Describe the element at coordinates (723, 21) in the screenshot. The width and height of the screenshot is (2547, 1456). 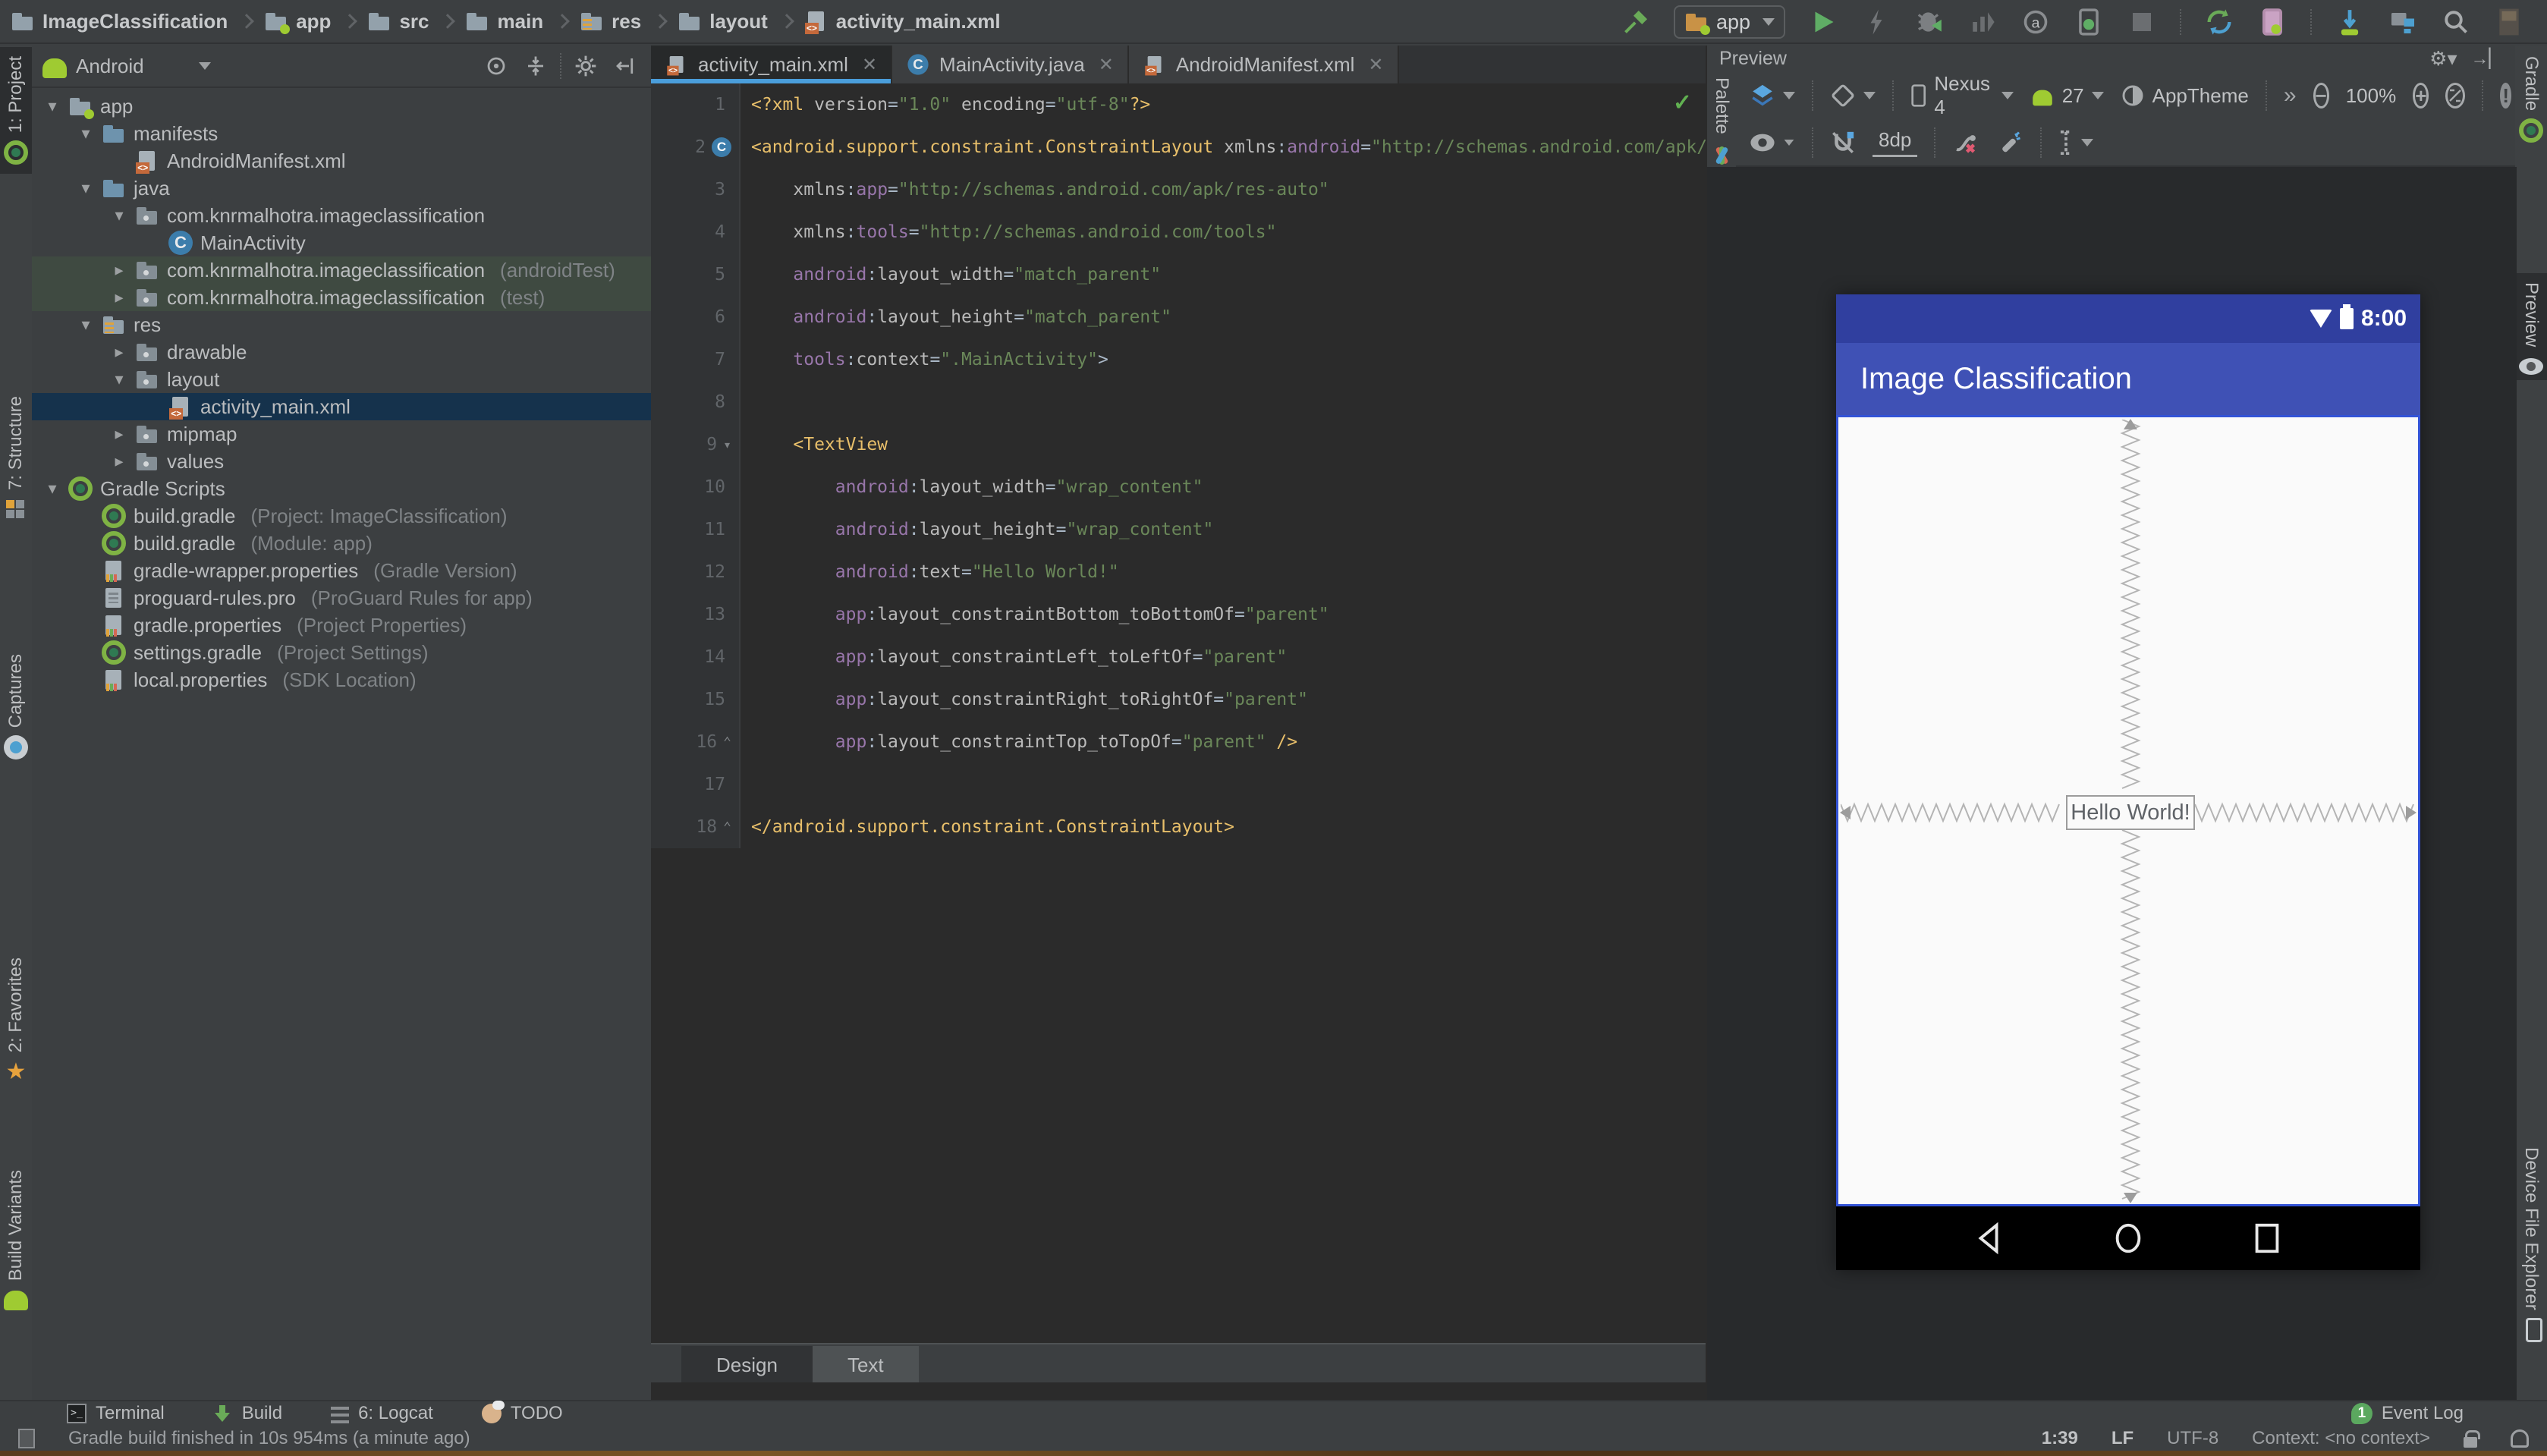
I see `breadcrumb-item: layout` at that location.